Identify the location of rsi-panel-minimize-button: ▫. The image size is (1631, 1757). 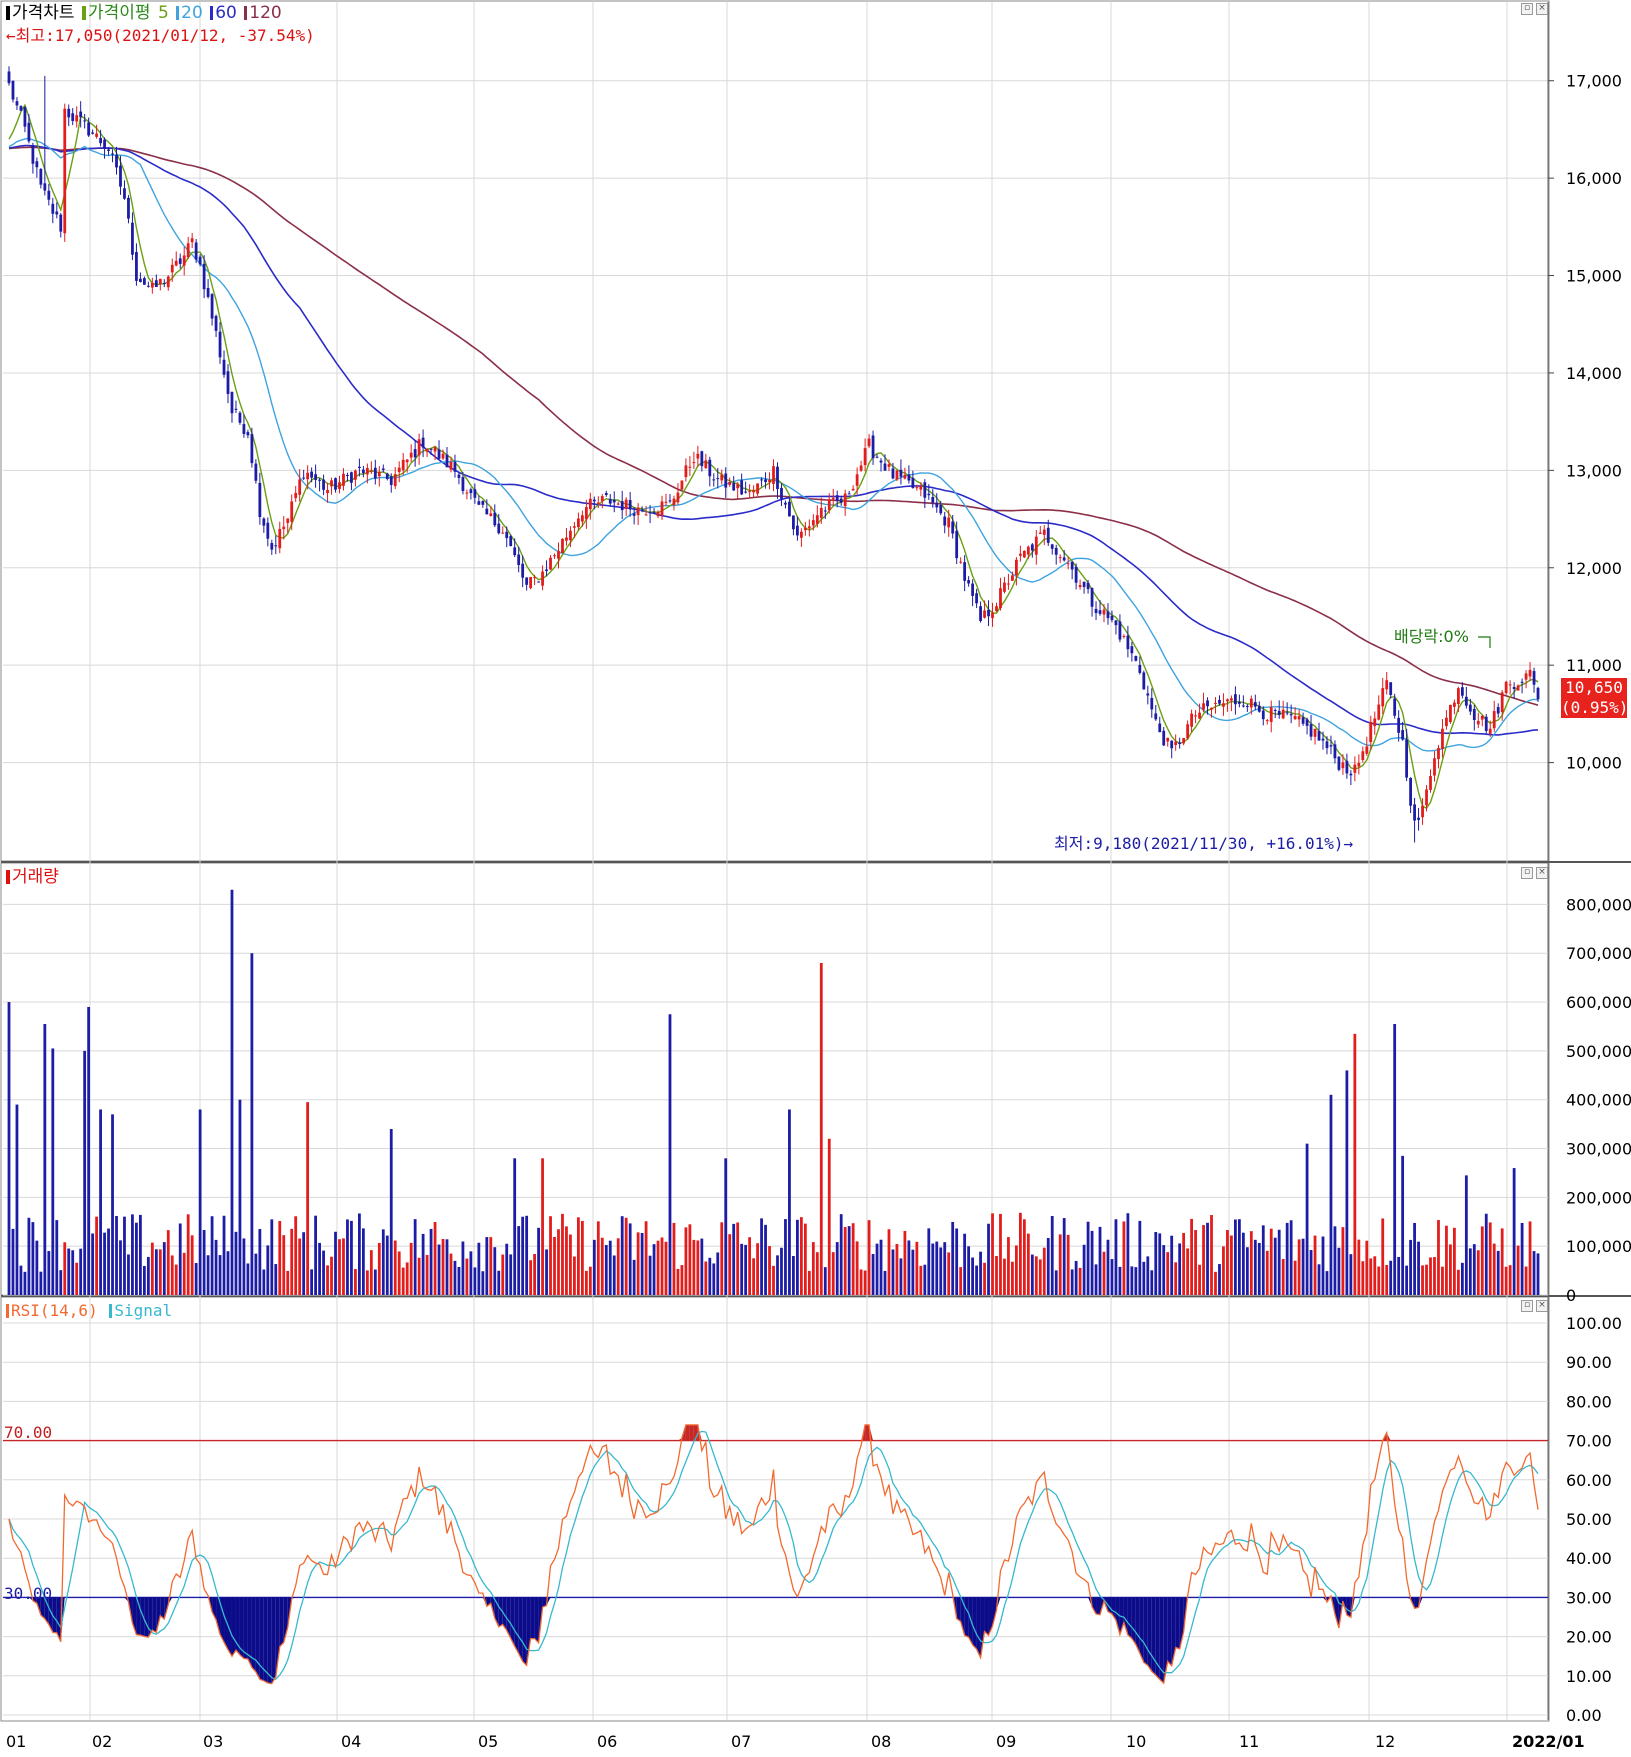
(1527, 1306).